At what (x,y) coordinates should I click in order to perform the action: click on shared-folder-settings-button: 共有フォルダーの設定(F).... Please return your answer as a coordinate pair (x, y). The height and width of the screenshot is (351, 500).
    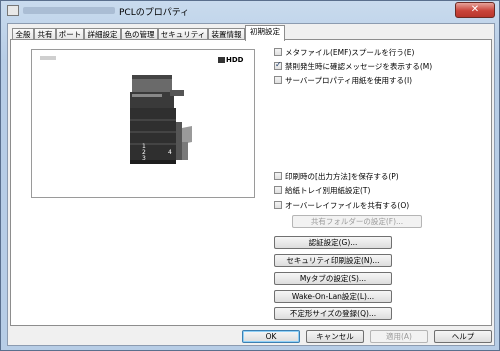
    Looking at the image, I should click on (357, 221).